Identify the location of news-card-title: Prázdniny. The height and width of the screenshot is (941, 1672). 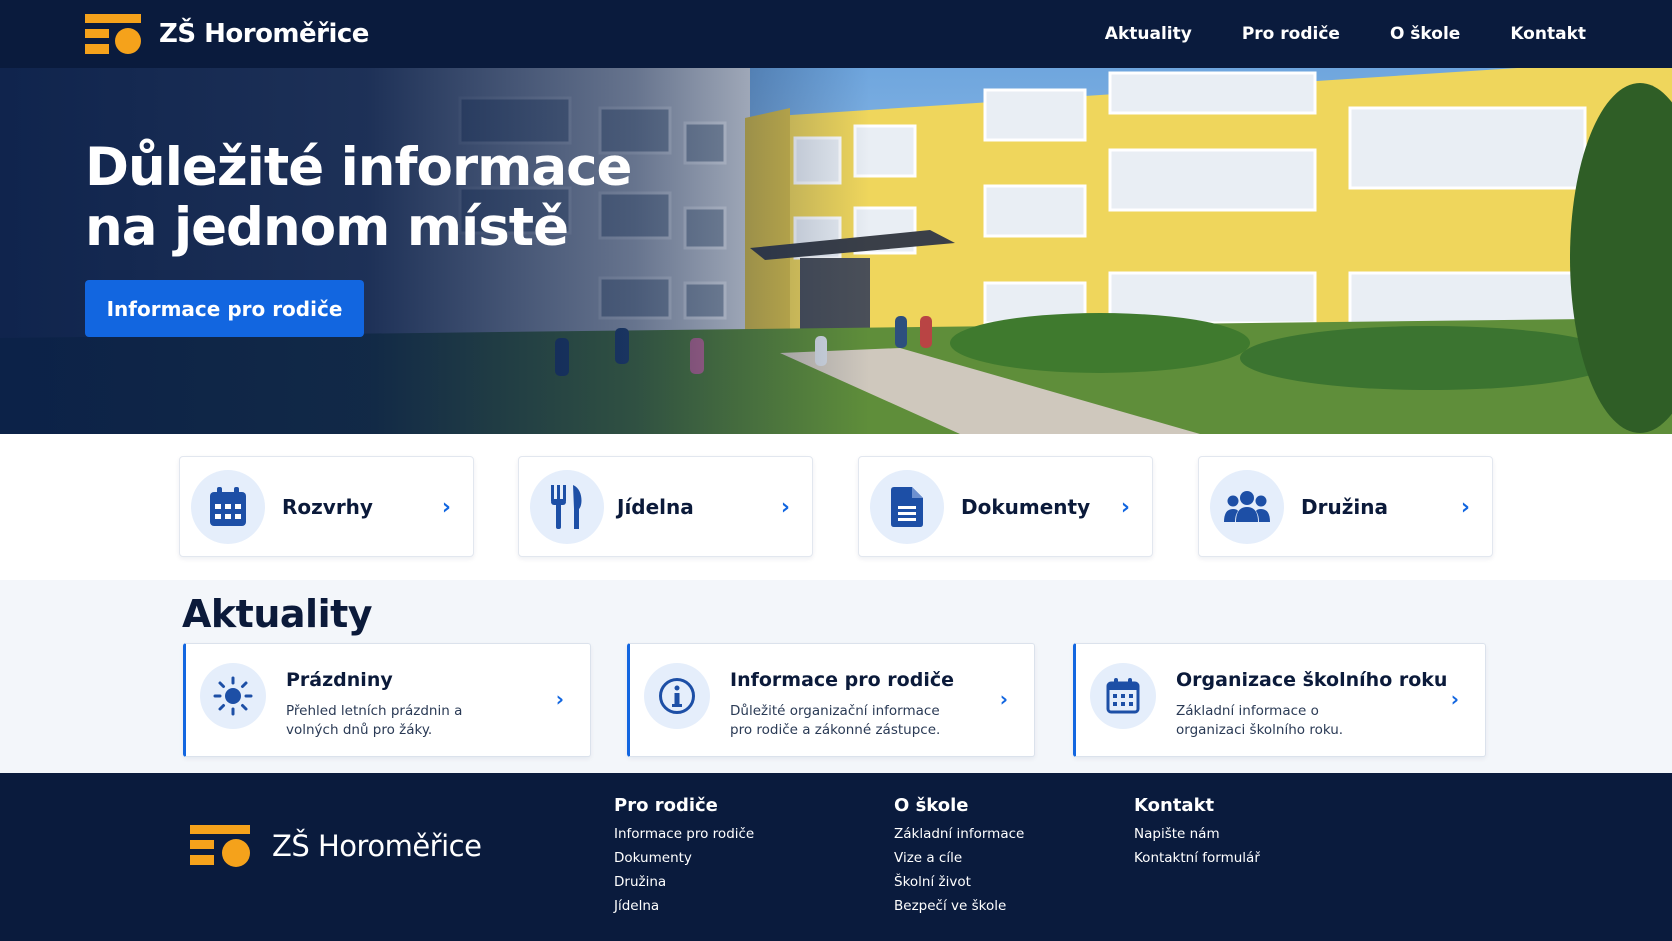
(339, 680).